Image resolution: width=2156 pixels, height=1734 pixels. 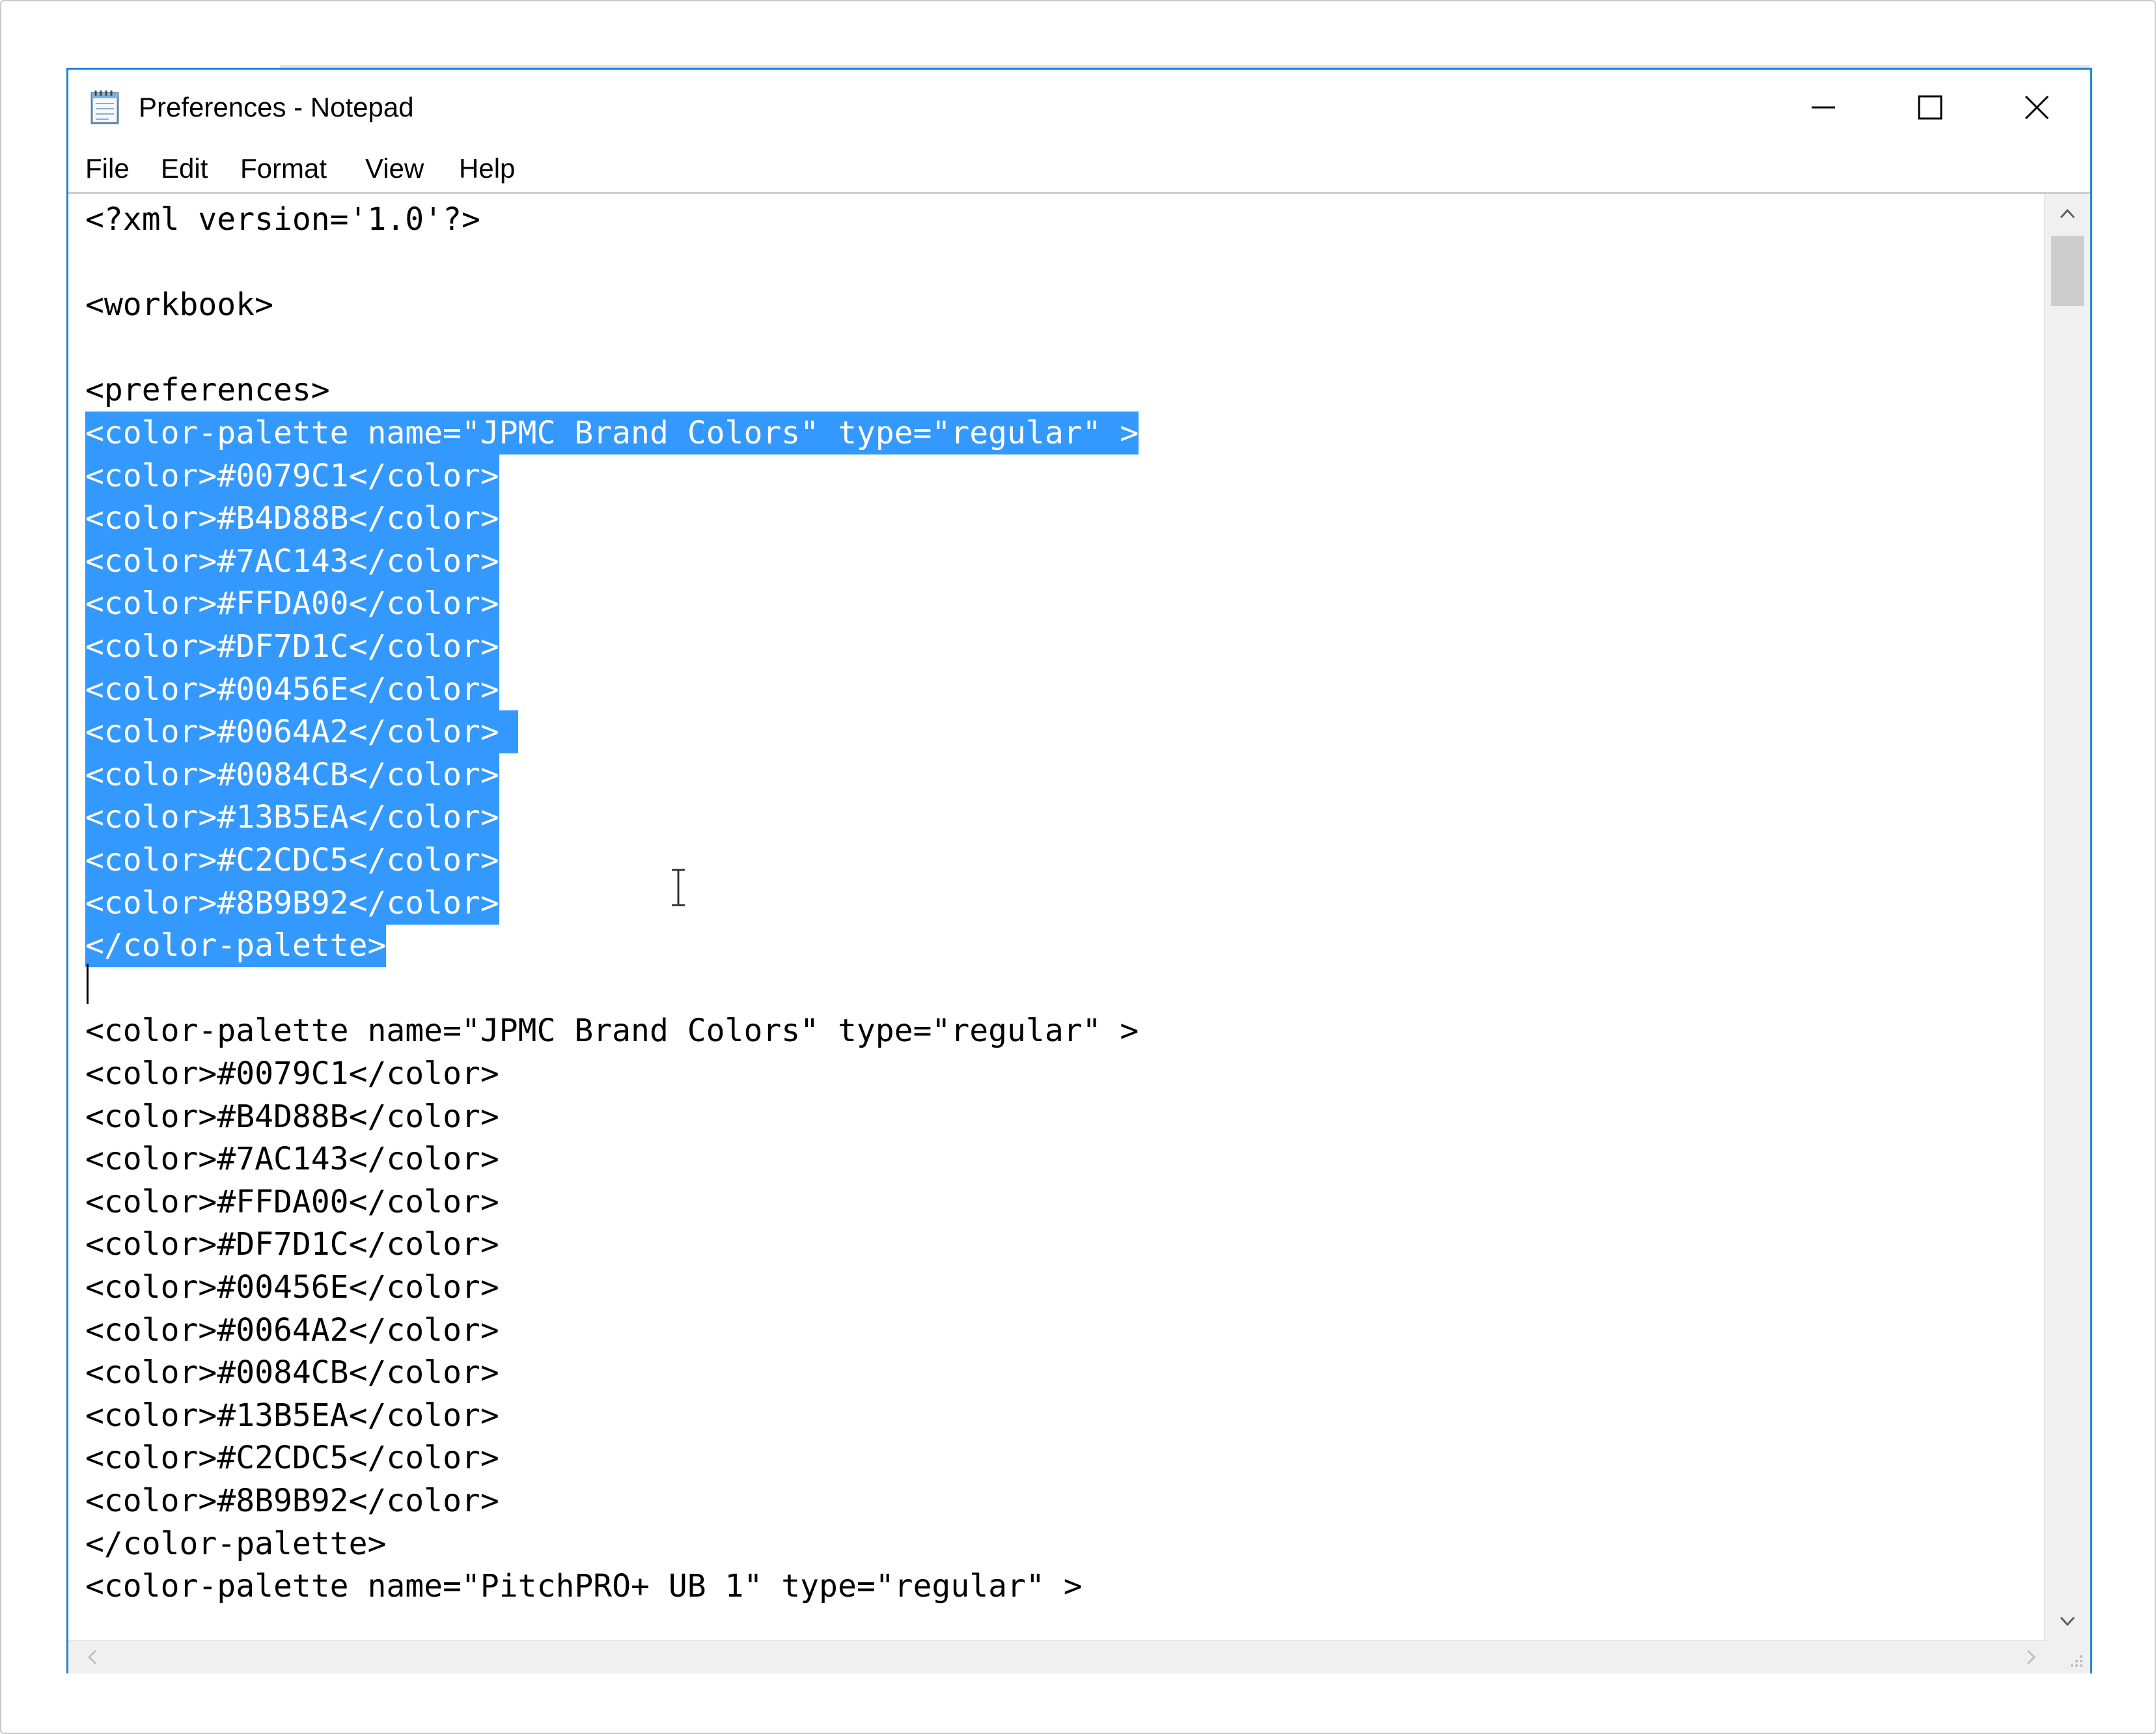 I want to click on chevron-right-icon, so click(x=2031, y=1657).